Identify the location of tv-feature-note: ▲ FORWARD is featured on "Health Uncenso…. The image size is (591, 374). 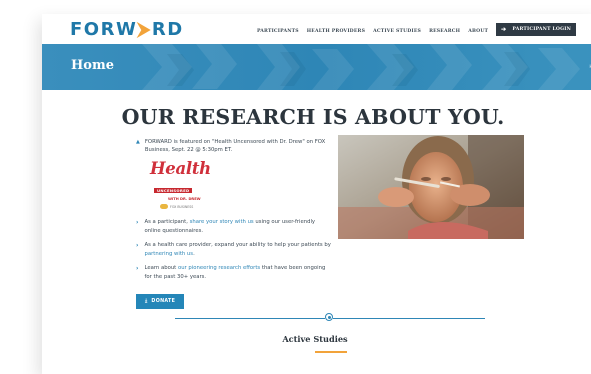
(234, 146).